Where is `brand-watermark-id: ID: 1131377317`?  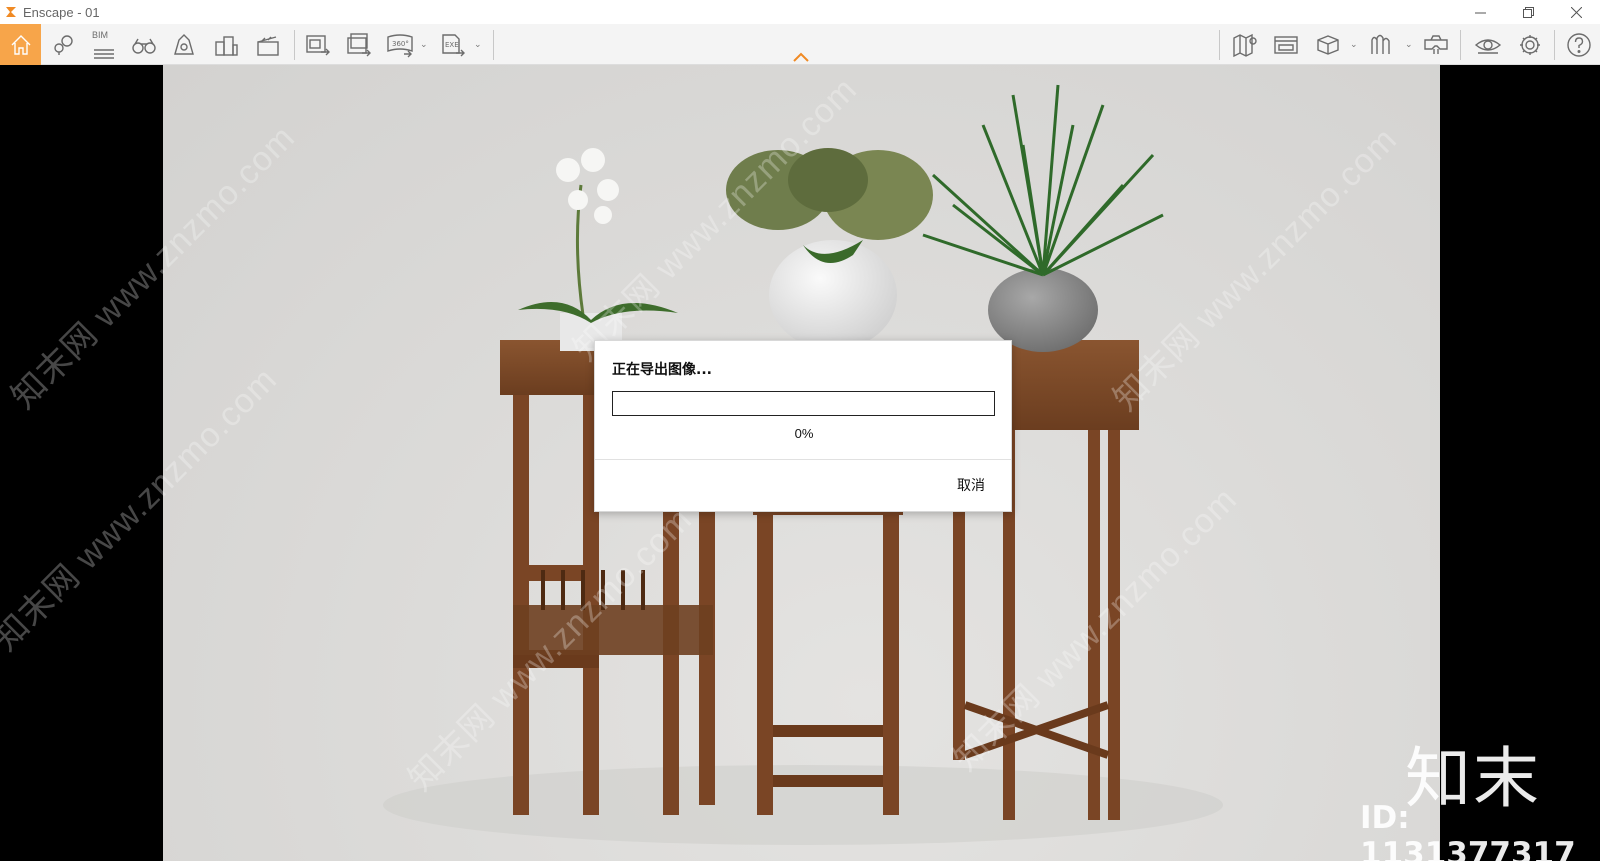
brand-watermark-id: ID: 1131377317 is located at coordinates (1468, 830).